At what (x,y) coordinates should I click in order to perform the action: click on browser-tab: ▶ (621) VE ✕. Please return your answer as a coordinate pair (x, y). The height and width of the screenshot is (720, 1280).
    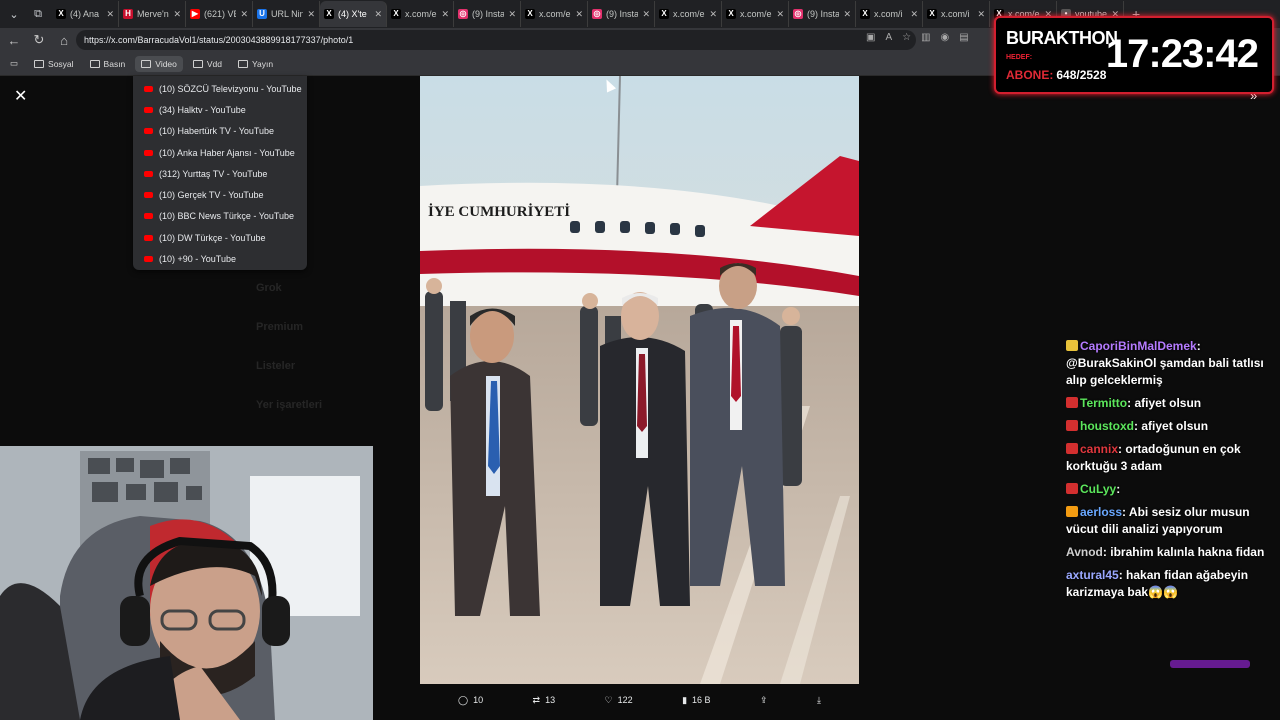
    Looking at the image, I should click on (219, 14).